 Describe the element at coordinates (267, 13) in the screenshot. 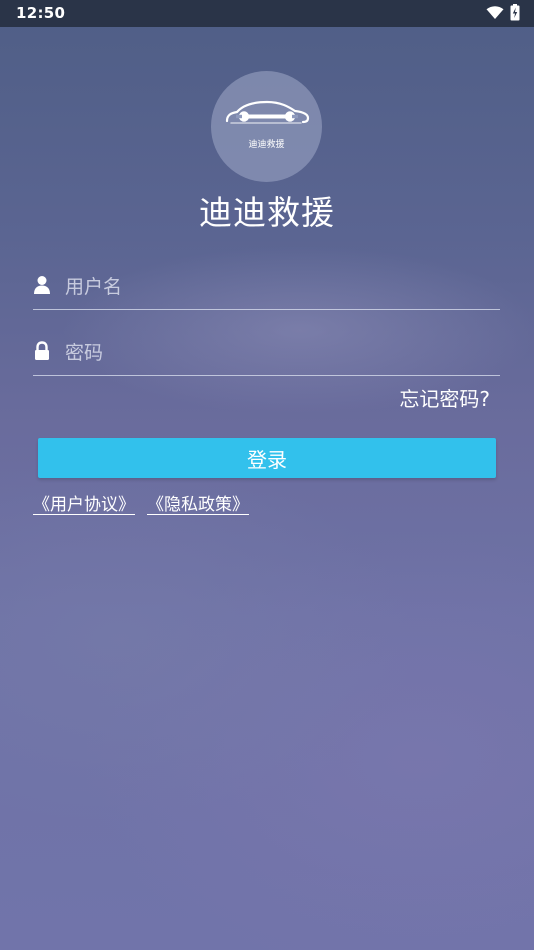

I see `status-bar: 12:50` at that location.